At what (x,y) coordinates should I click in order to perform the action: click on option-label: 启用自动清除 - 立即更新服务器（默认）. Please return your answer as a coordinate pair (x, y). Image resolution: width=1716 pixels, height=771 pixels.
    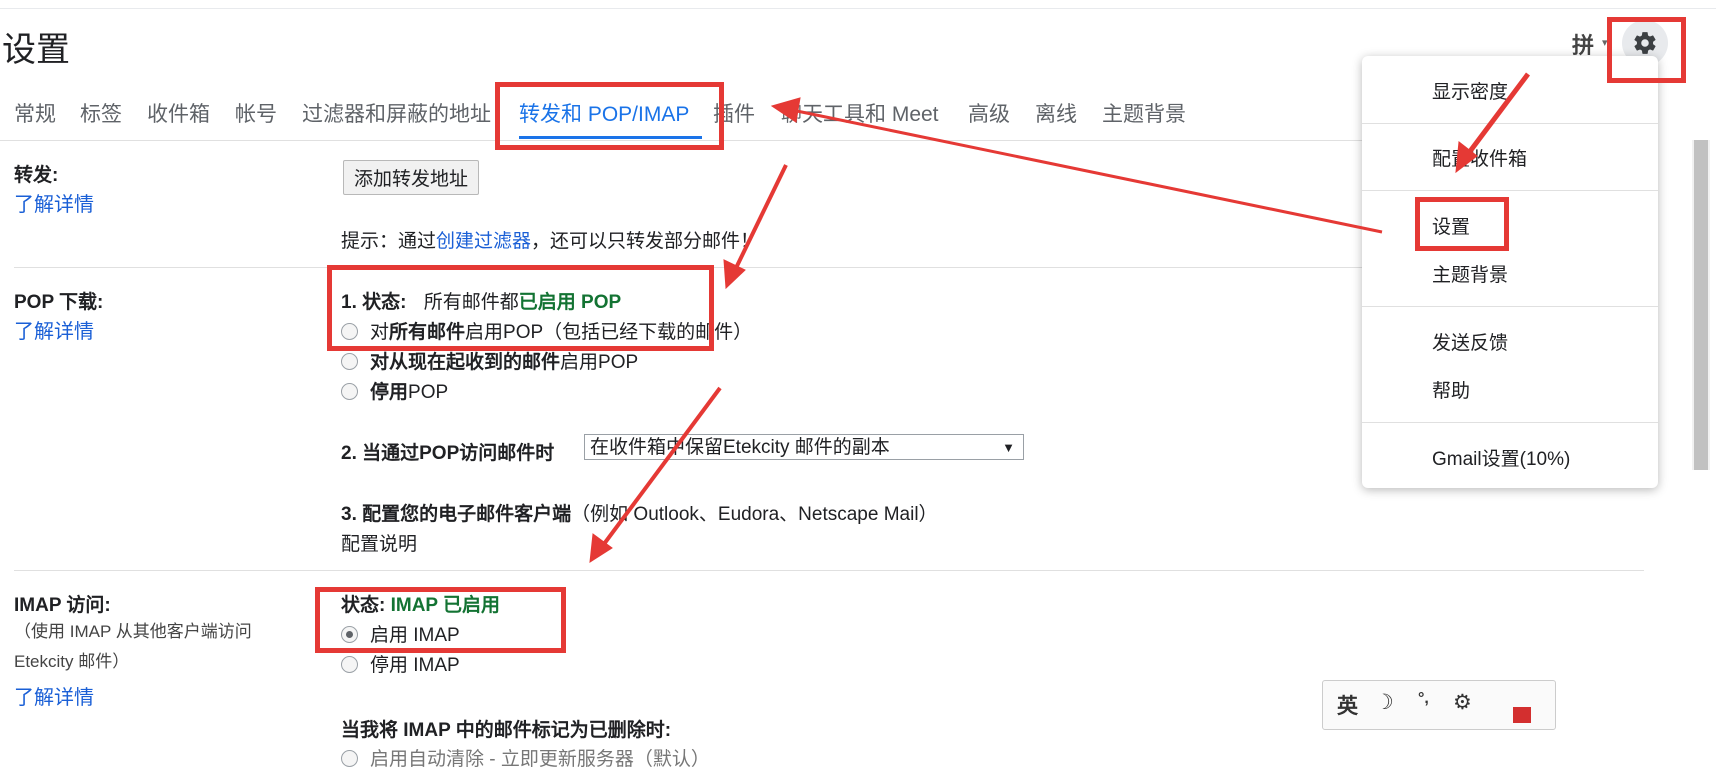
    Looking at the image, I should click on (540, 759).